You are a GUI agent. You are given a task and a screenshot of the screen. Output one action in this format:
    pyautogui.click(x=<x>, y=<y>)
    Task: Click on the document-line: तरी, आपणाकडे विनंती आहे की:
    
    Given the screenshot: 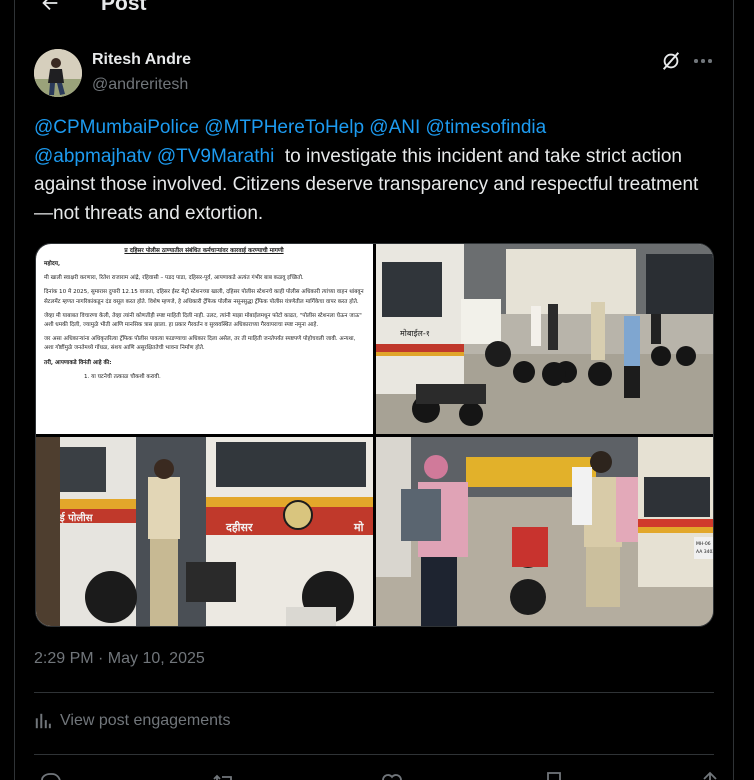 What is the action you would take?
    pyautogui.click(x=78, y=362)
    